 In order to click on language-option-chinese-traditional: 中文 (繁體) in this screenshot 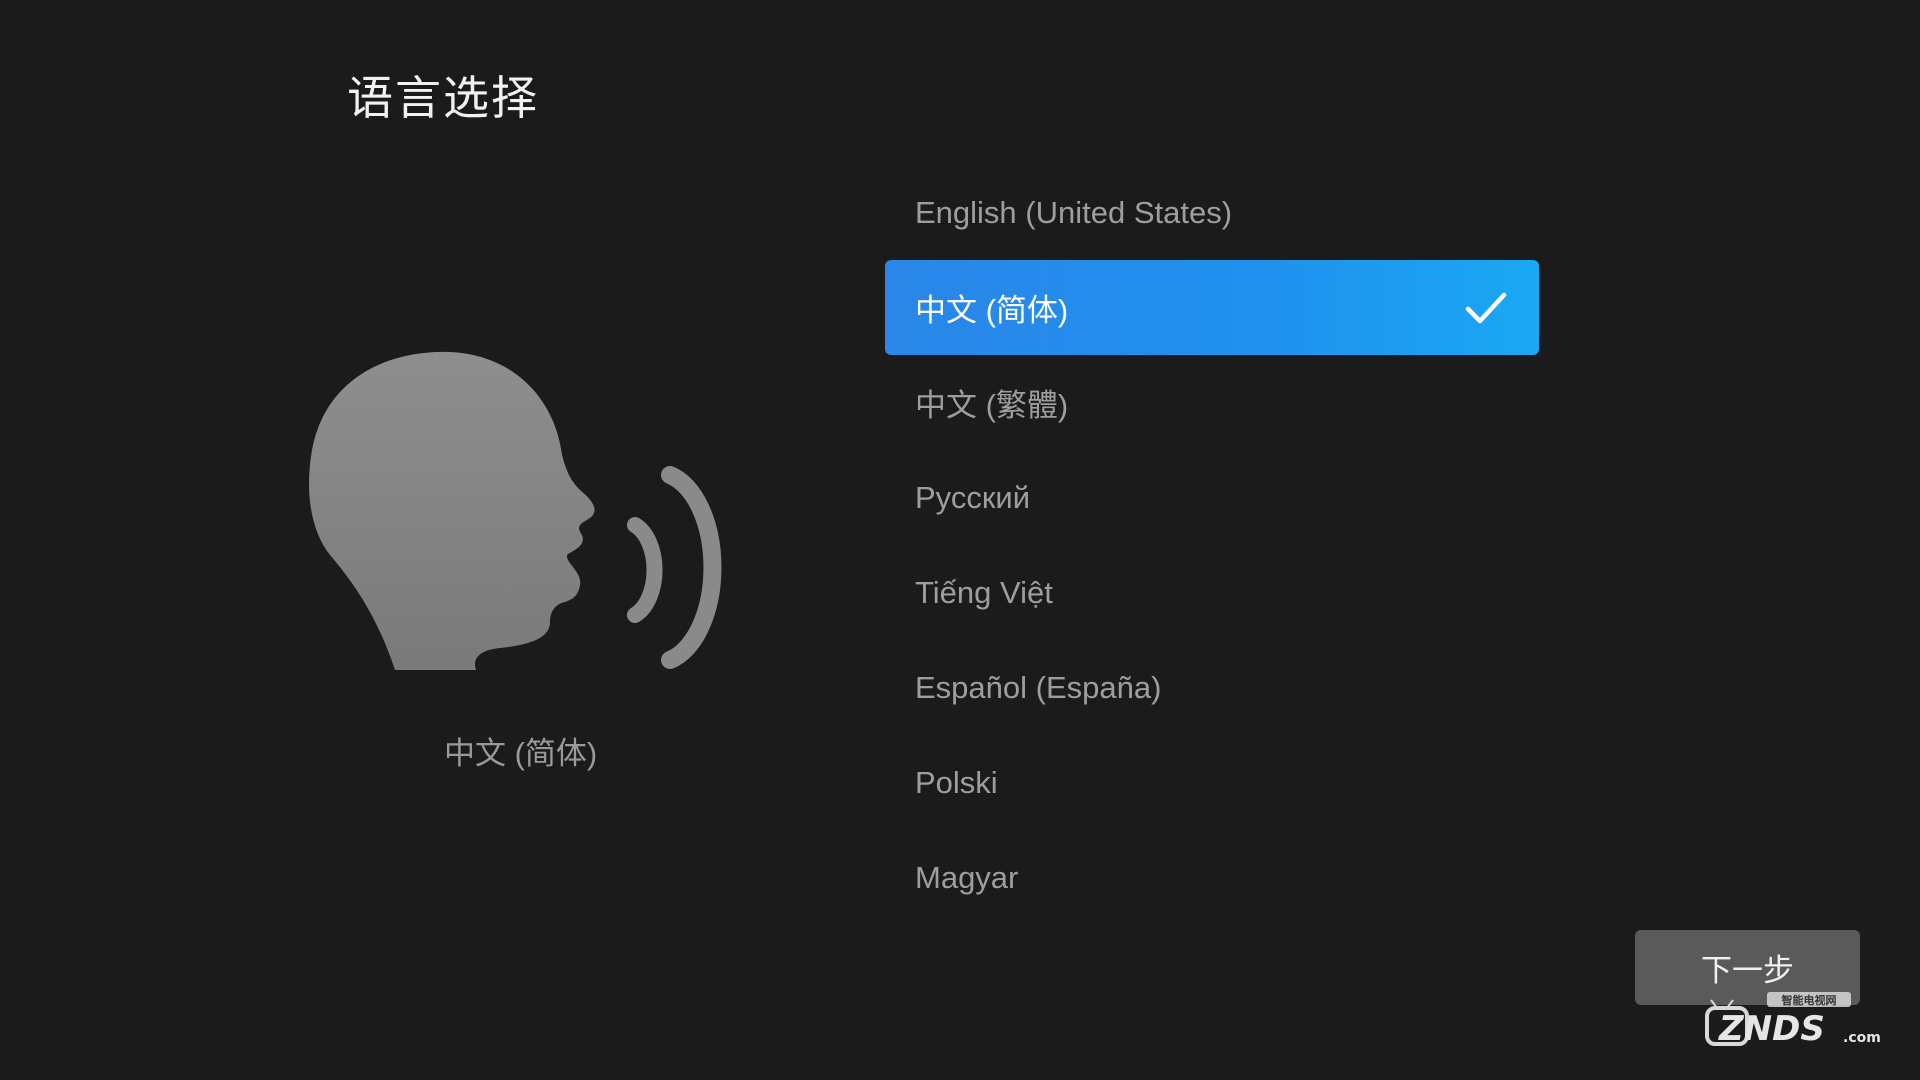, I will do `click(1212, 402)`.